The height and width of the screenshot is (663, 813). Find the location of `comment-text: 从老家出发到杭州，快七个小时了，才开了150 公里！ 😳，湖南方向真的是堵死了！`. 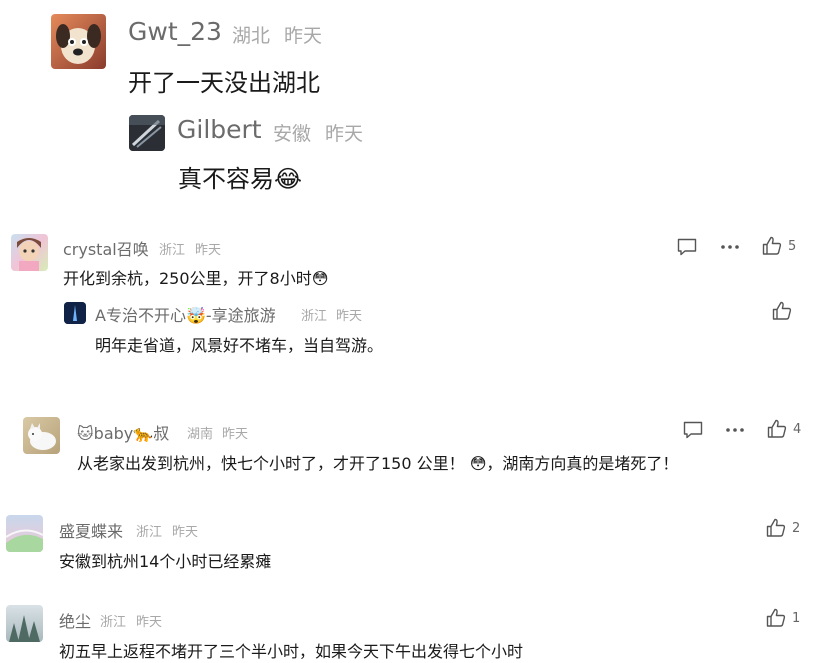

comment-text: 从老家出发到杭州，快七个小时了，才开了150 公里！ 😳，湖南方向真的是堵死了！ is located at coordinates (378, 463).